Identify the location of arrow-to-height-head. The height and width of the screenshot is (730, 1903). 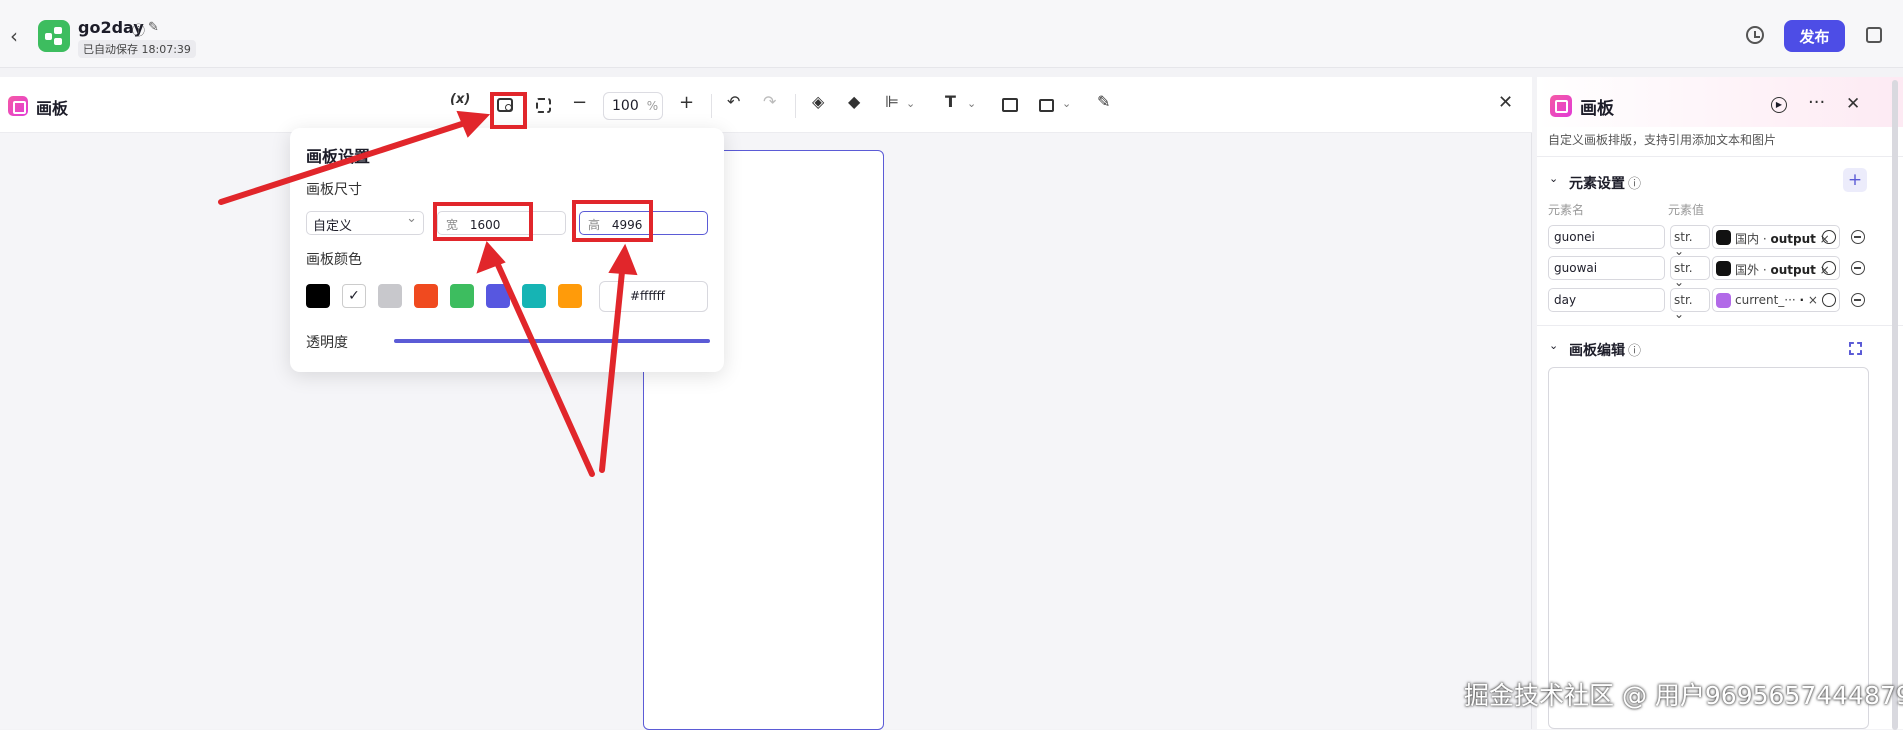
(623, 259).